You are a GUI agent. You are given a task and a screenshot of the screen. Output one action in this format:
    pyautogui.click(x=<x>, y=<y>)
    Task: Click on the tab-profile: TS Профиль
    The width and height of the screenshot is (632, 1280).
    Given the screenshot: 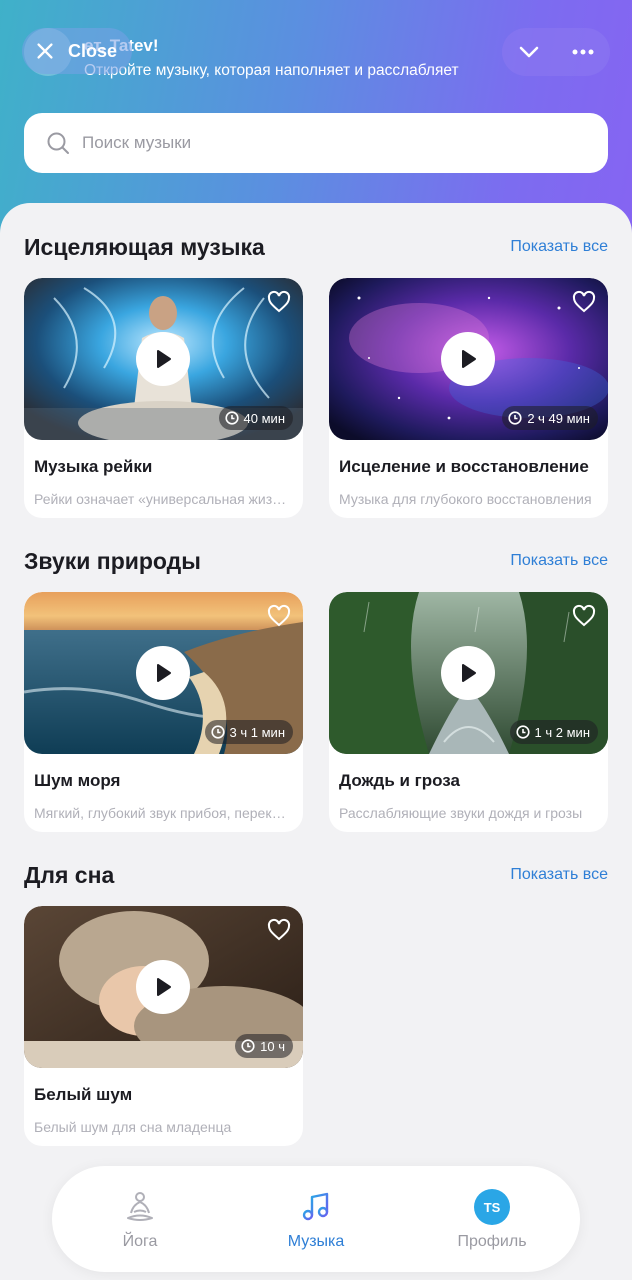 What is the action you would take?
    pyautogui.click(x=492, y=1219)
    